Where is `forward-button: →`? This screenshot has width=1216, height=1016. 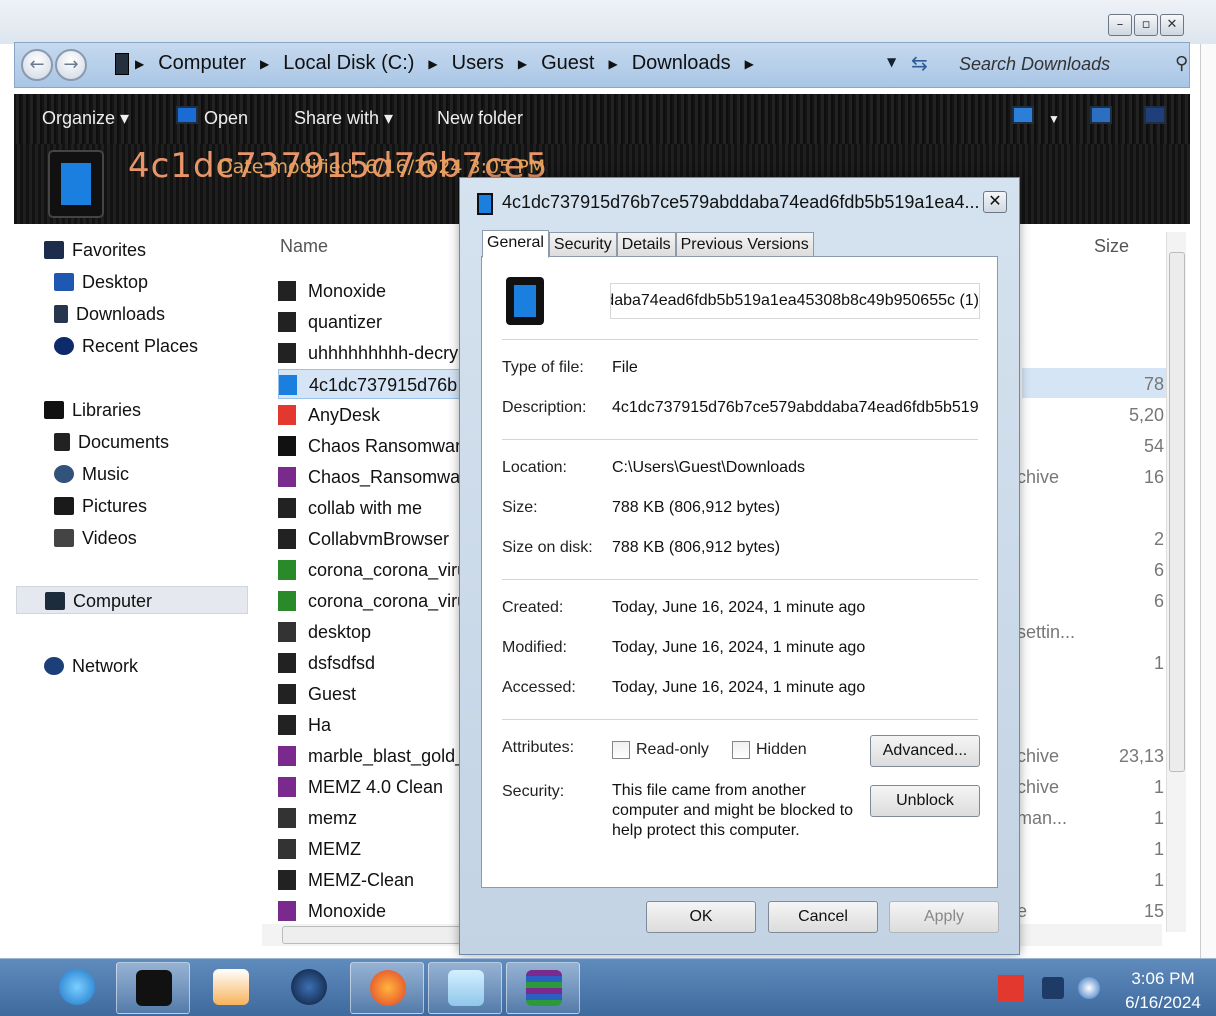
forward-button: → is located at coordinates (71, 65).